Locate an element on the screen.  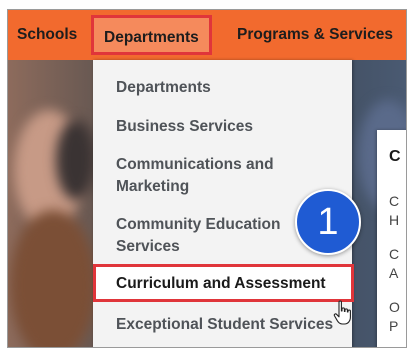
hand-pointer-icon is located at coordinates (342, 312).